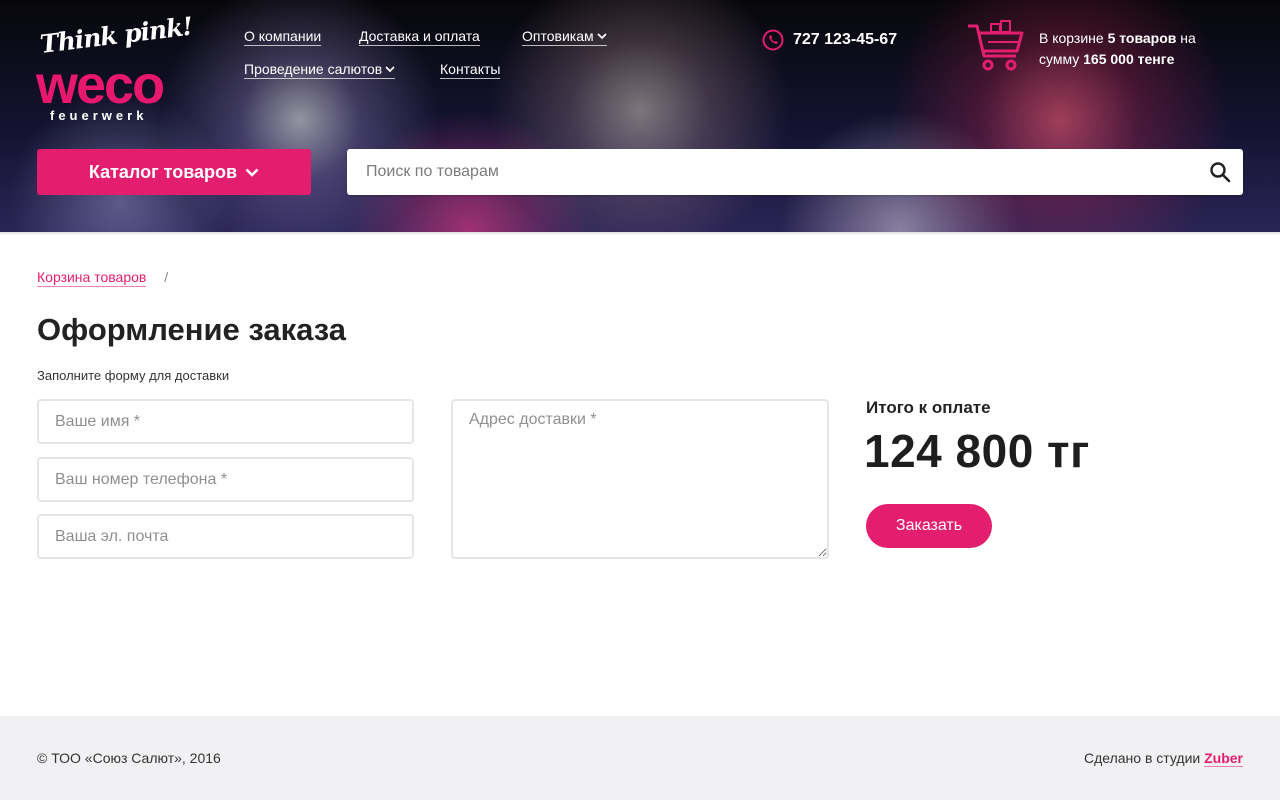  What do you see at coordinates (92, 278) in the screenshot?
I see `breadcrumb-item-cart: Корзина товаров` at bounding box center [92, 278].